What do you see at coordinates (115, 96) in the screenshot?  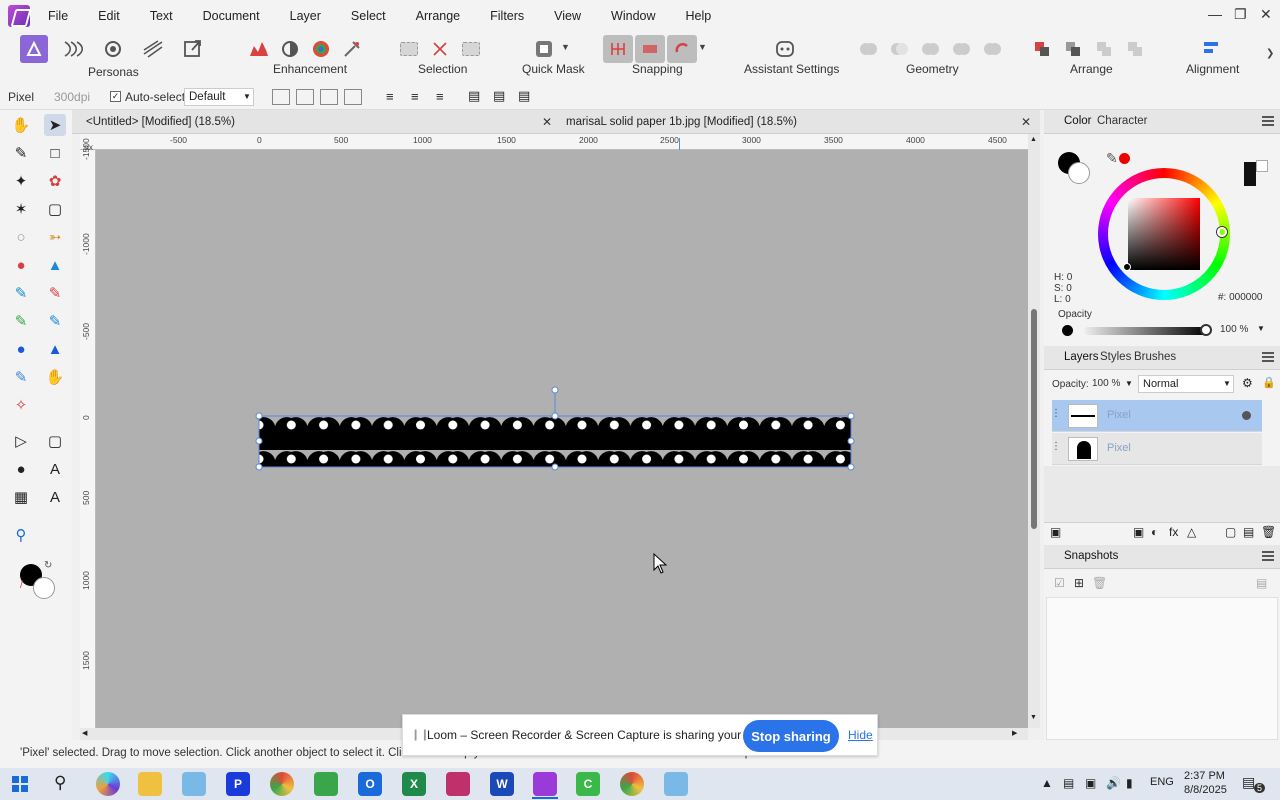 I see `auto-select-checkbox: ✓` at bounding box center [115, 96].